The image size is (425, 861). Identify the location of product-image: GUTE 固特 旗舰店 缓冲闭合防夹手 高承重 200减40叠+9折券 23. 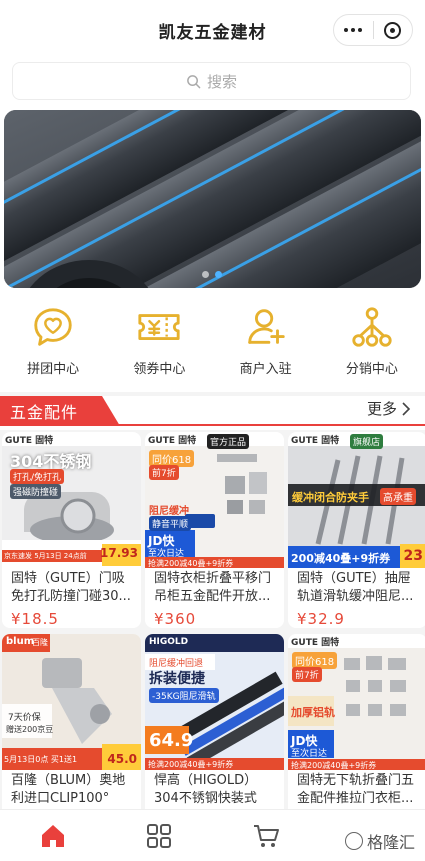
(356, 500).